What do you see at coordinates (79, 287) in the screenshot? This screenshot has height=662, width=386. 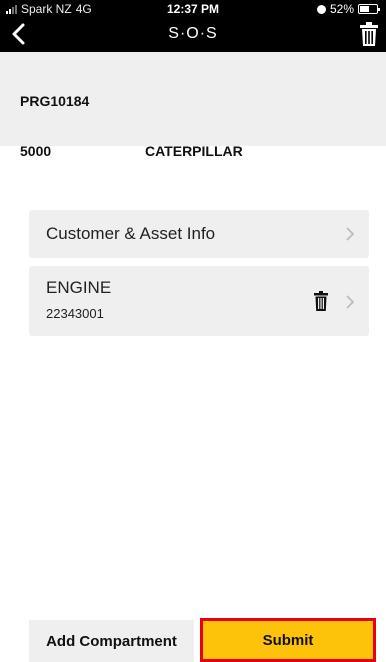 I see `list-item-label: ENGINE` at bounding box center [79, 287].